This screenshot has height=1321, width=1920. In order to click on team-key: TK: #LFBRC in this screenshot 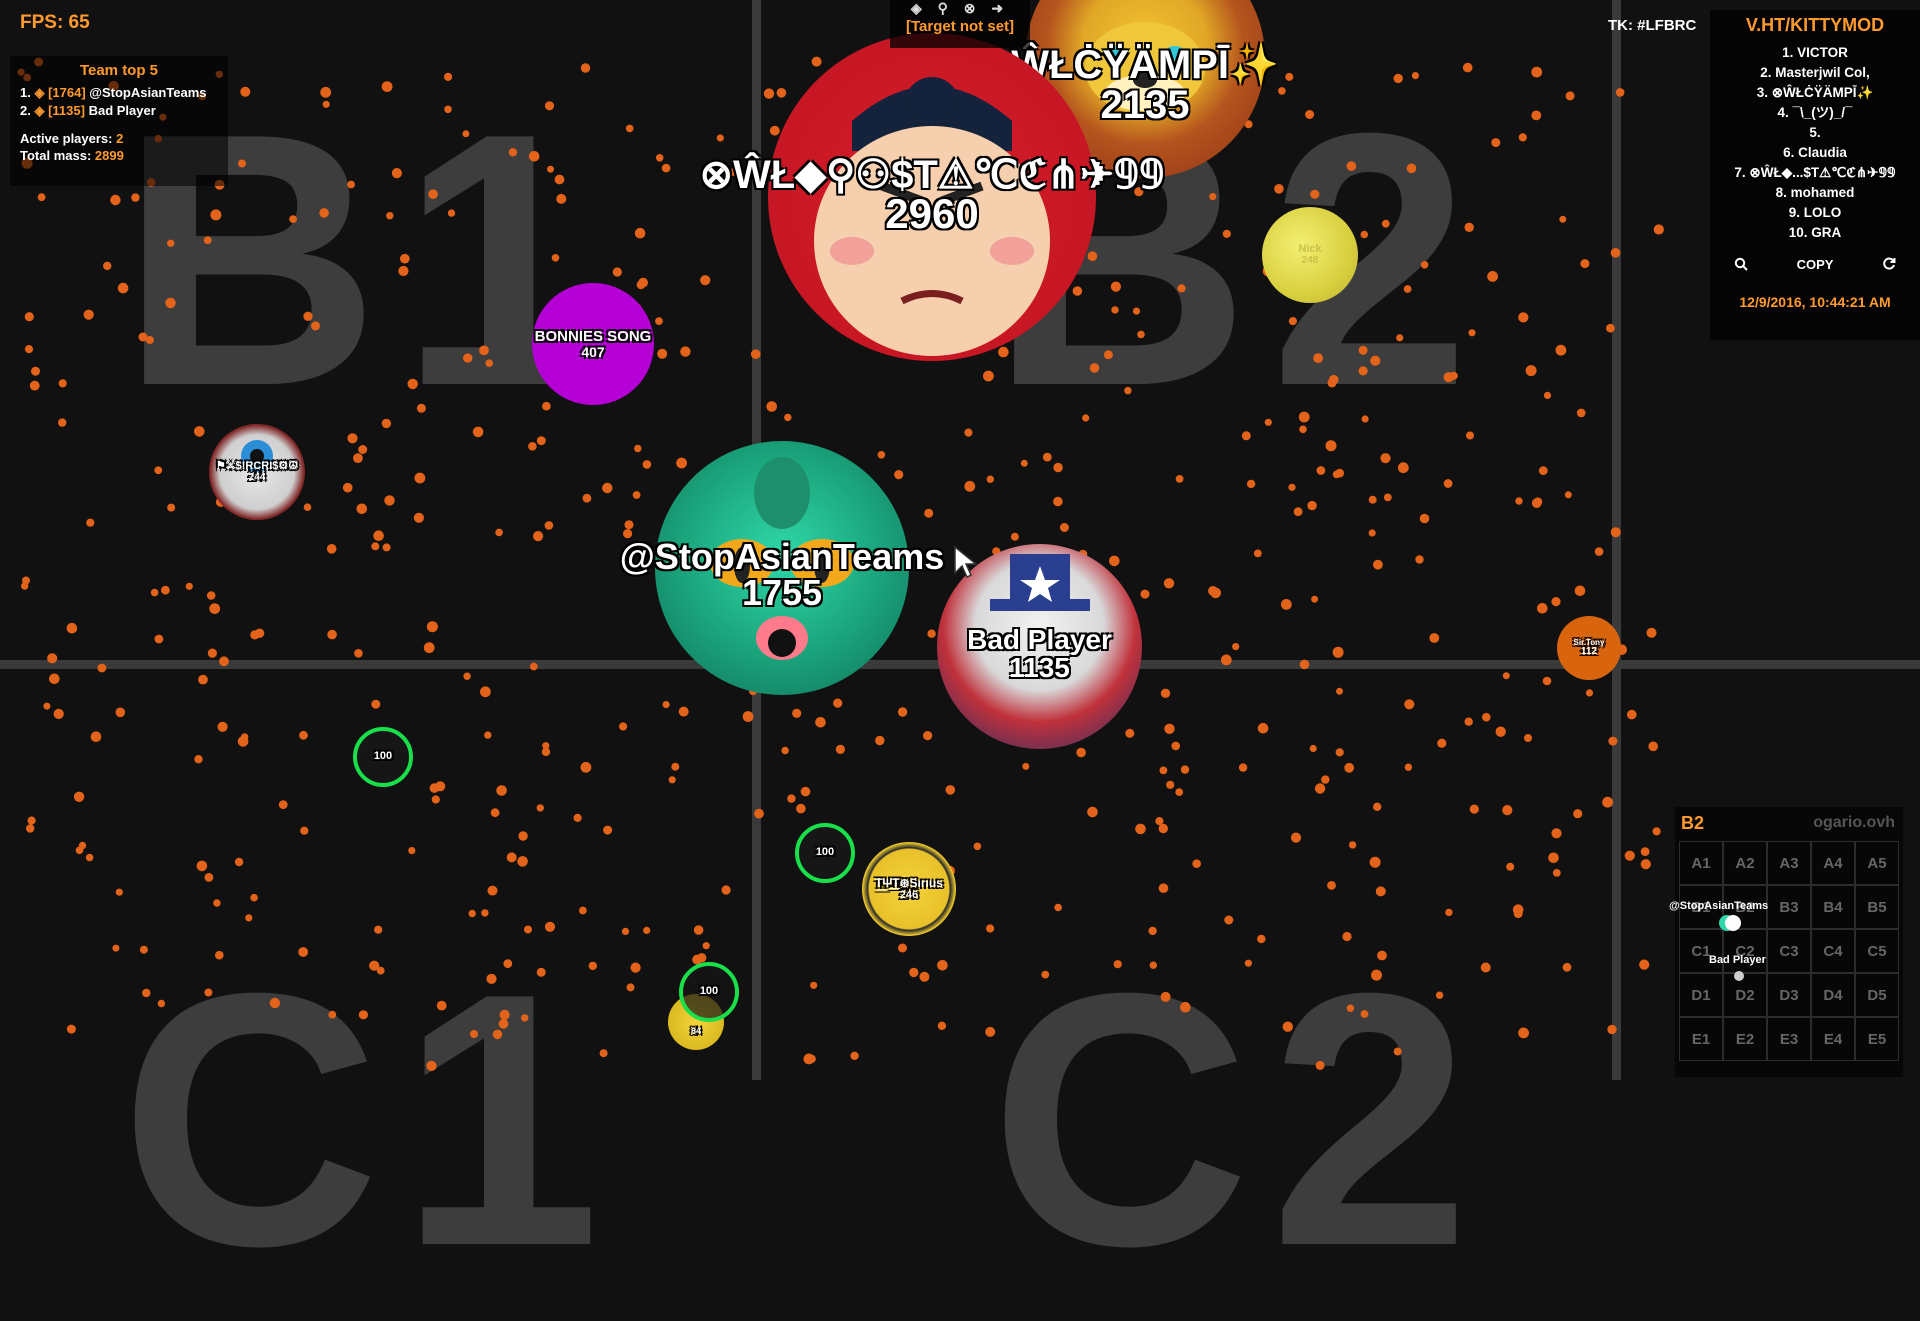, I will do `click(1652, 25)`.